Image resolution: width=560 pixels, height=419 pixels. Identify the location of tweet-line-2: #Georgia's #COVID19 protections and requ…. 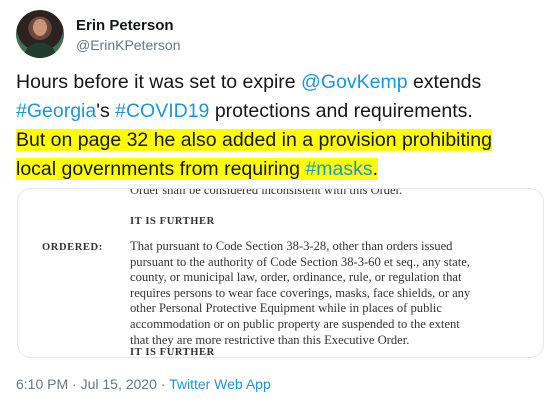
(281, 111).